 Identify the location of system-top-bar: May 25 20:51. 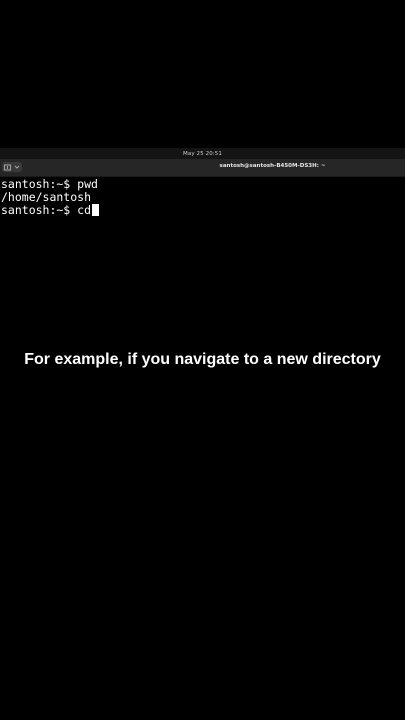
(202, 153).